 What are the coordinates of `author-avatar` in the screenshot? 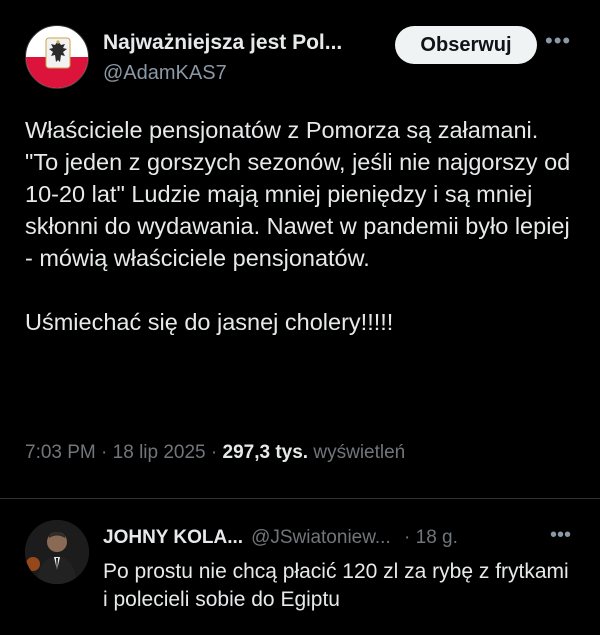 It's located at (57, 57).